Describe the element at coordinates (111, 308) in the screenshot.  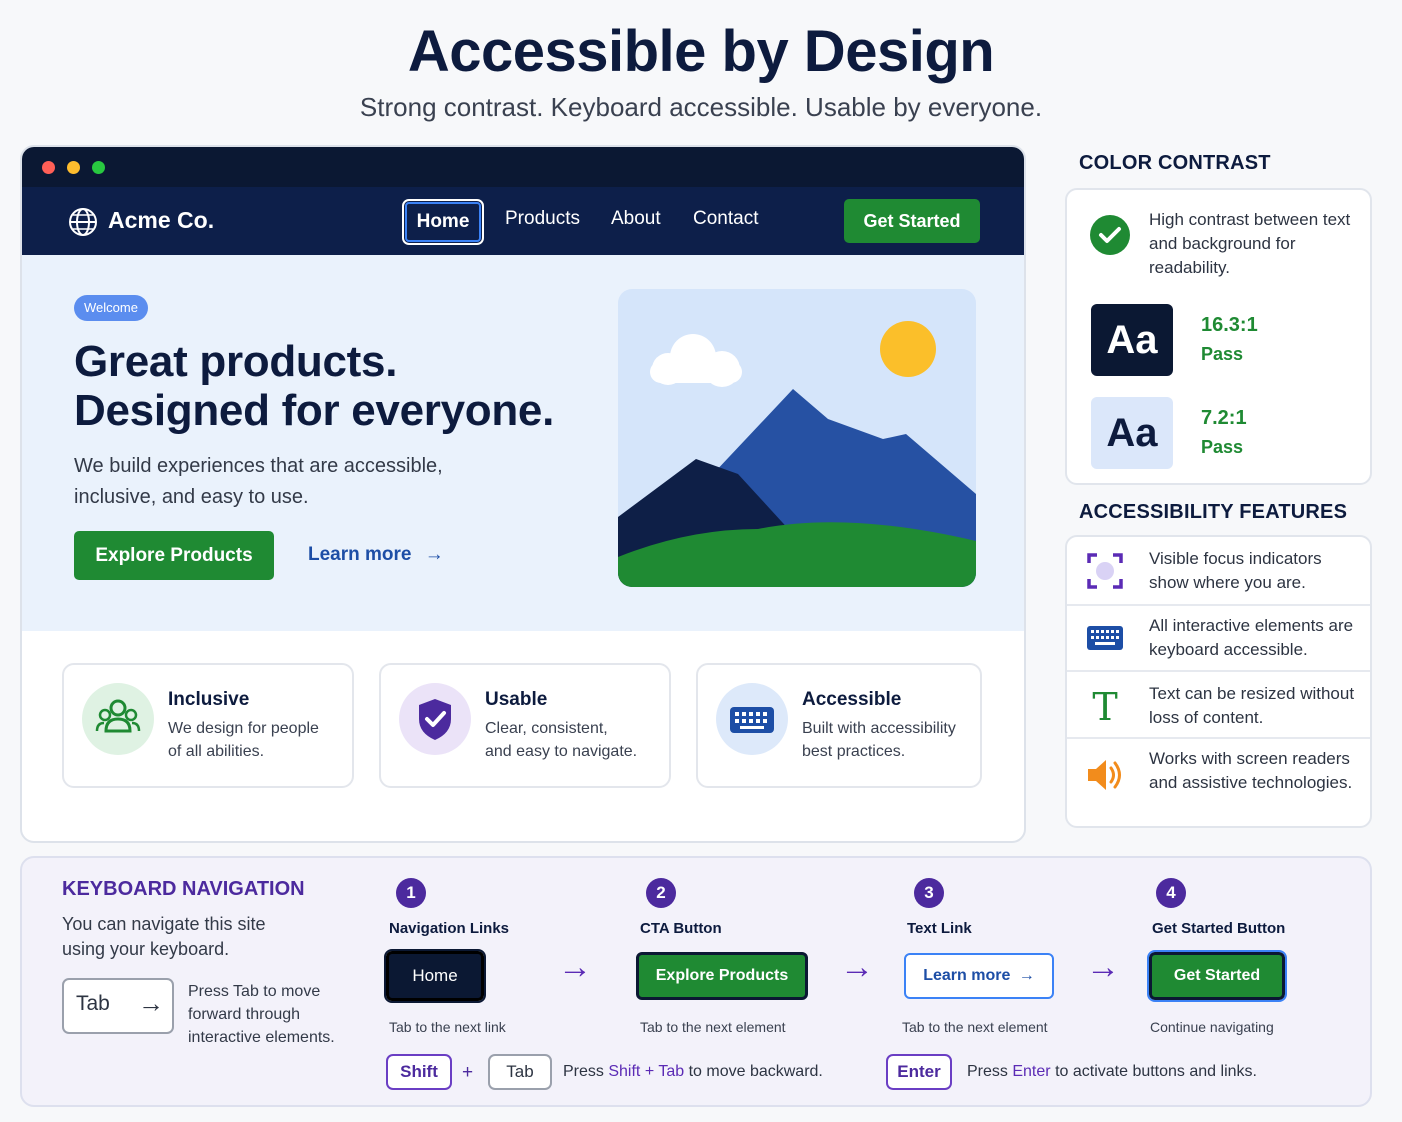
I see `welcome-badge: Welcome` at that location.